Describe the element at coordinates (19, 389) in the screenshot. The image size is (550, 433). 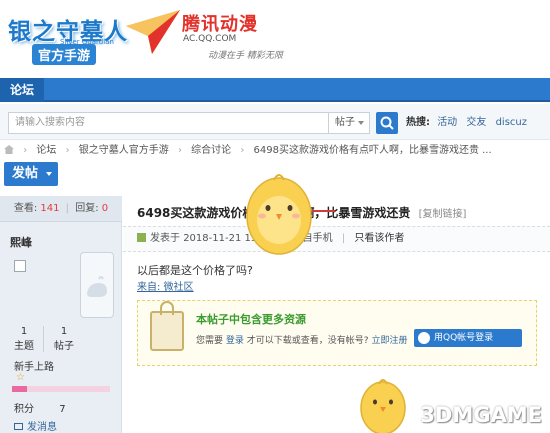
I see `level-progress-fill` at that location.